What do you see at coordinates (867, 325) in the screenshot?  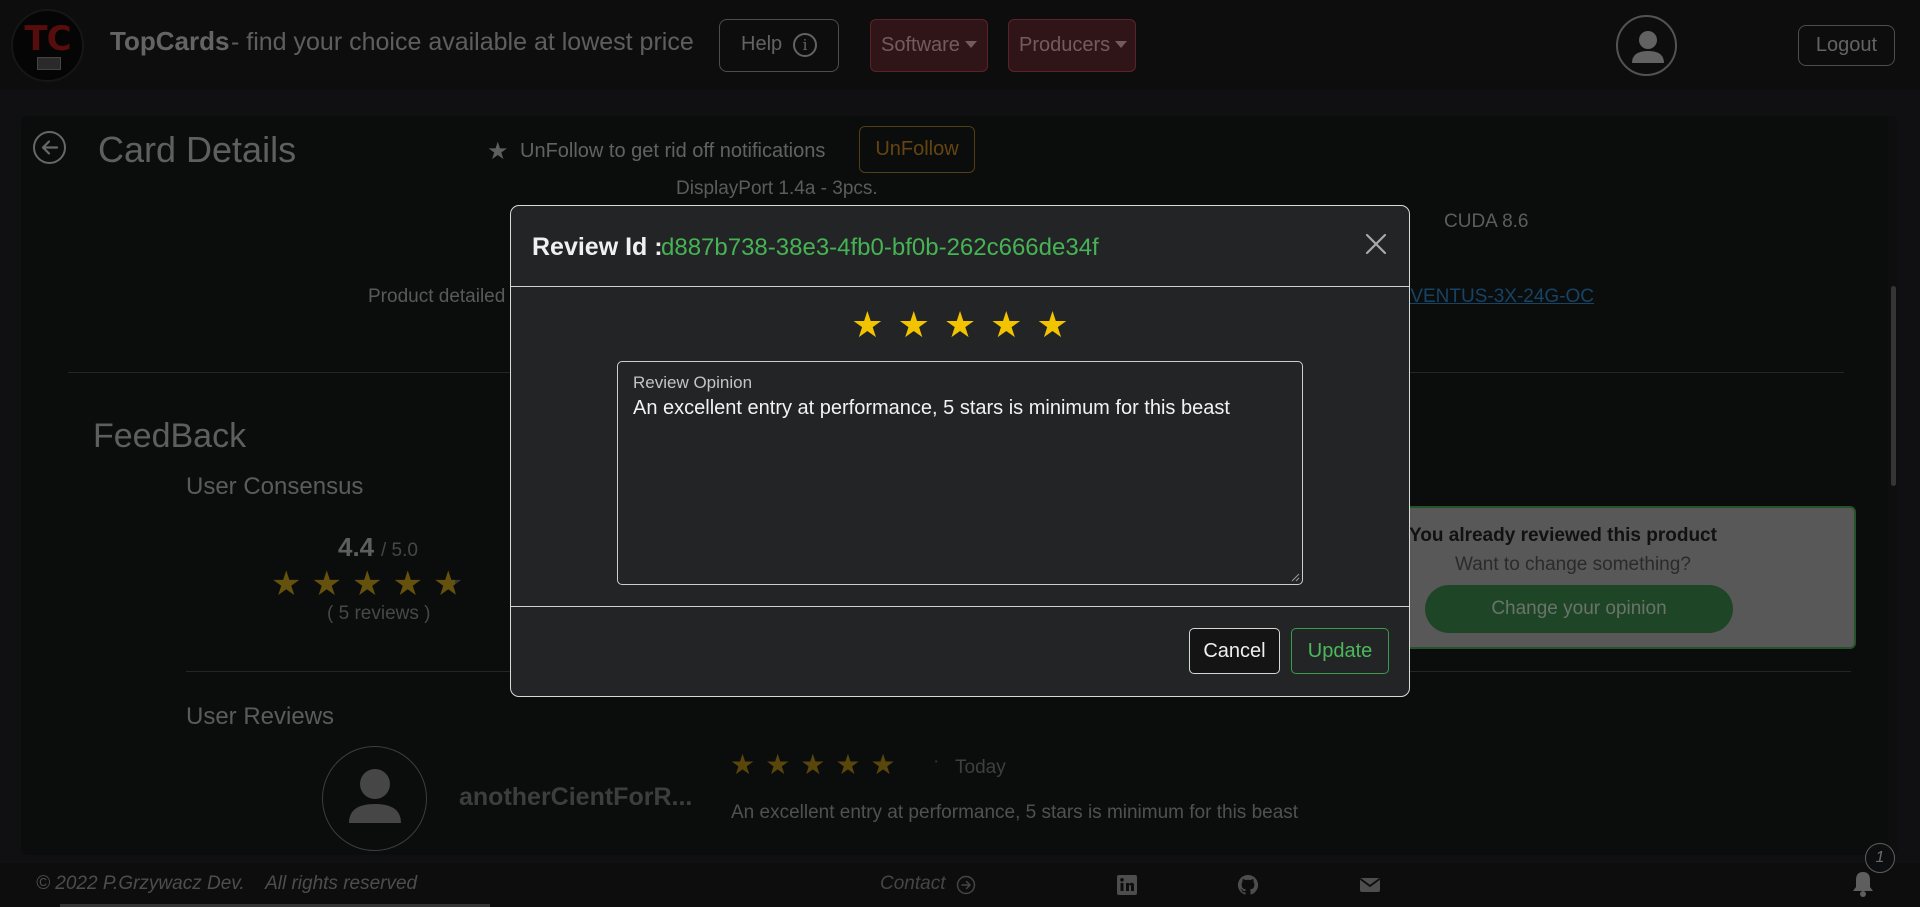 I see `star-1-icon: ★` at bounding box center [867, 325].